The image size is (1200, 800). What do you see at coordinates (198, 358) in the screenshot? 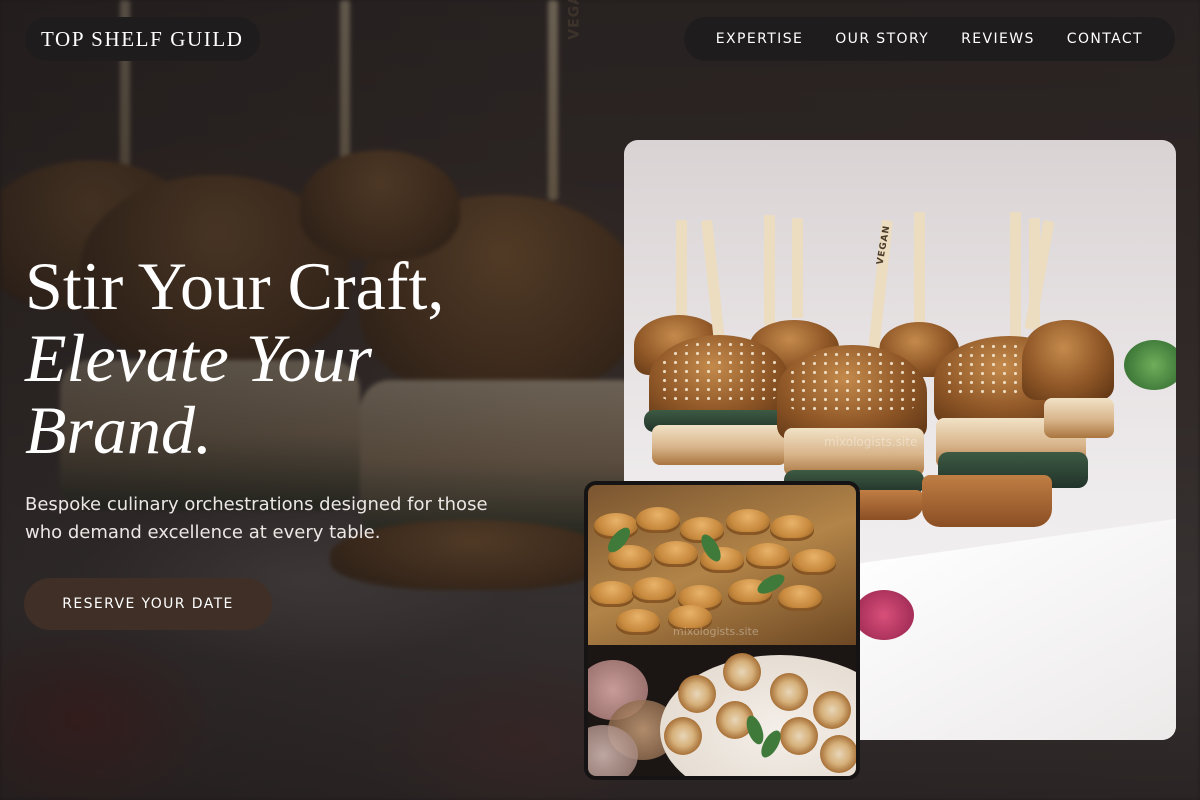
I see `headline-line-2: Elevate Your` at bounding box center [198, 358].